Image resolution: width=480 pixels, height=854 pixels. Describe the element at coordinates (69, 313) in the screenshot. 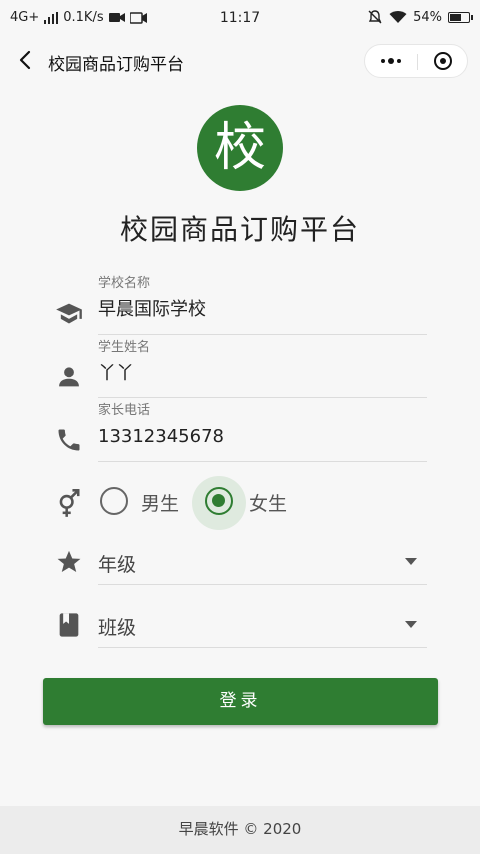

I see `graduation-cap-icon` at that location.